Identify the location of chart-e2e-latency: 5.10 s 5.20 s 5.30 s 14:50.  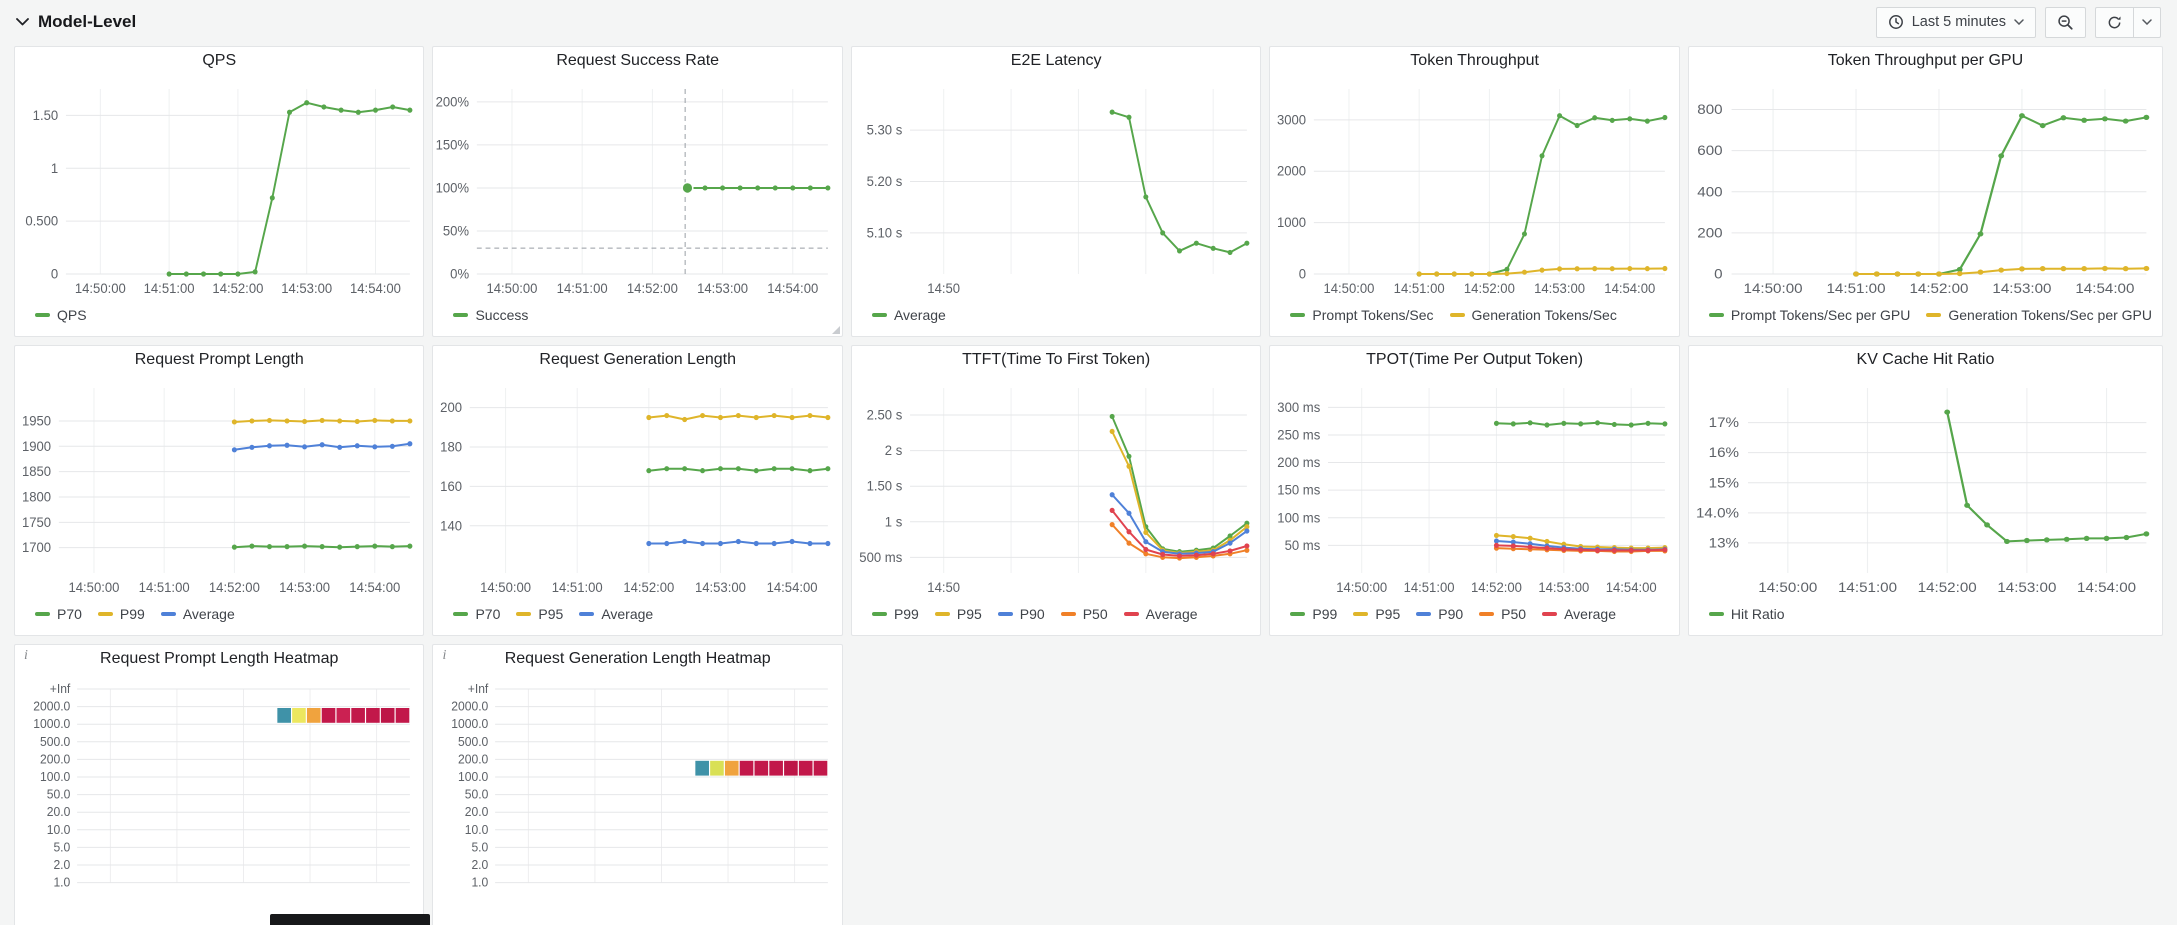
(1056, 187).